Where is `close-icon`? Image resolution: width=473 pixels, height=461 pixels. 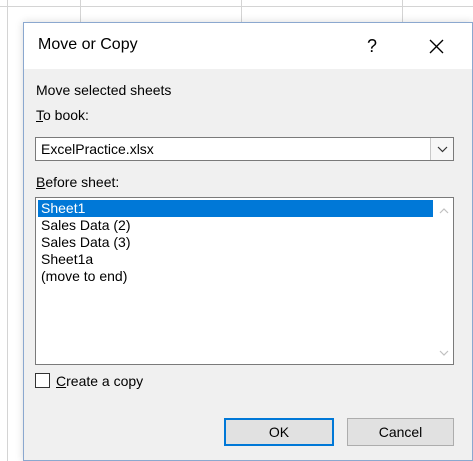 close-icon is located at coordinates (436, 46).